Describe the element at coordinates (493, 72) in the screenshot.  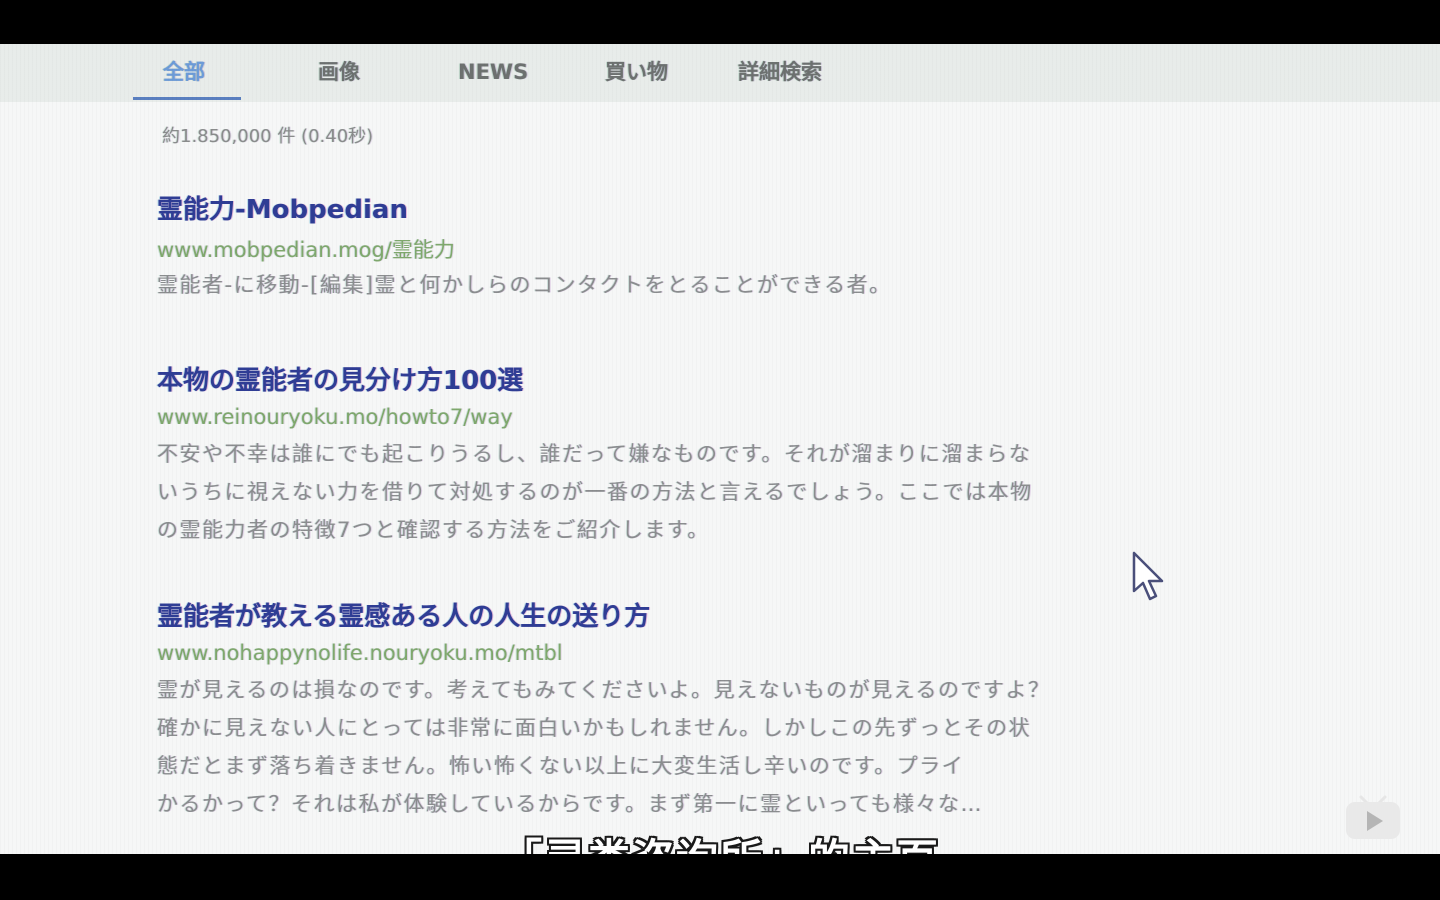
I see `tab-news: NEWS` at that location.